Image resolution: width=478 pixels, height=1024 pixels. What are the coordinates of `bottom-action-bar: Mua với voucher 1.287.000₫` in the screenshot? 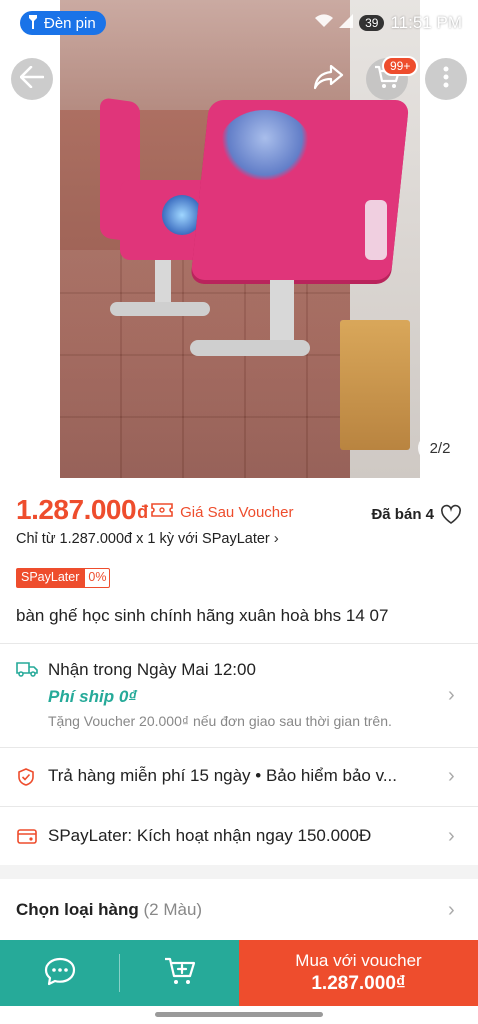 It's located at (239, 973).